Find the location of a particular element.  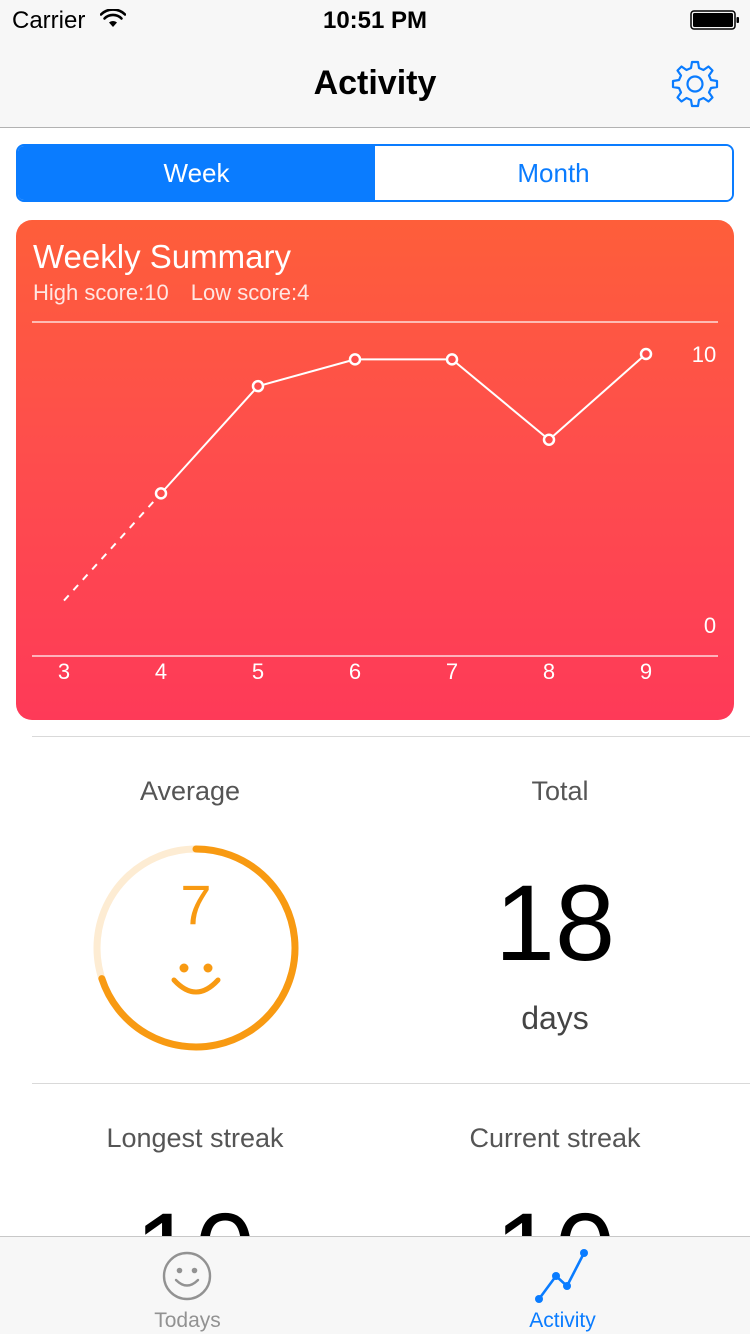

activity-chart-icon is located at coordinates (561, 1276).